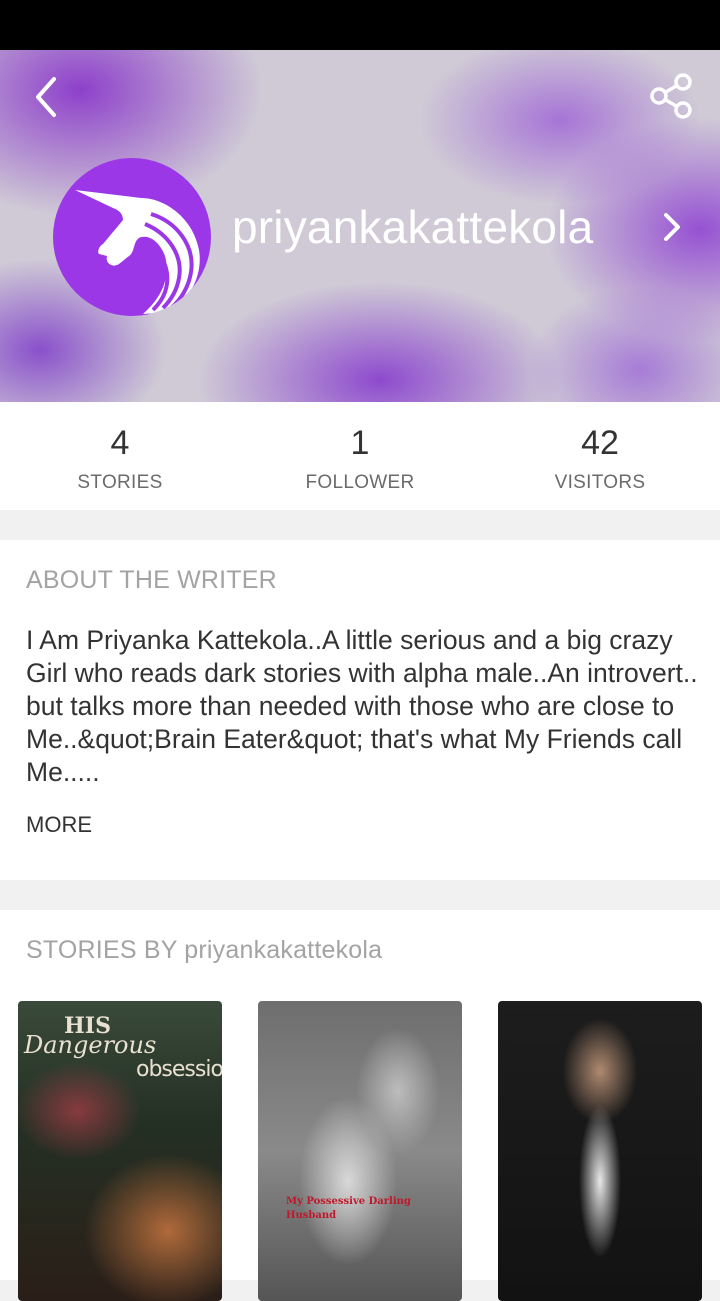  I want to click on about-title: ABOUT THE WRITER, so click(151, 580).